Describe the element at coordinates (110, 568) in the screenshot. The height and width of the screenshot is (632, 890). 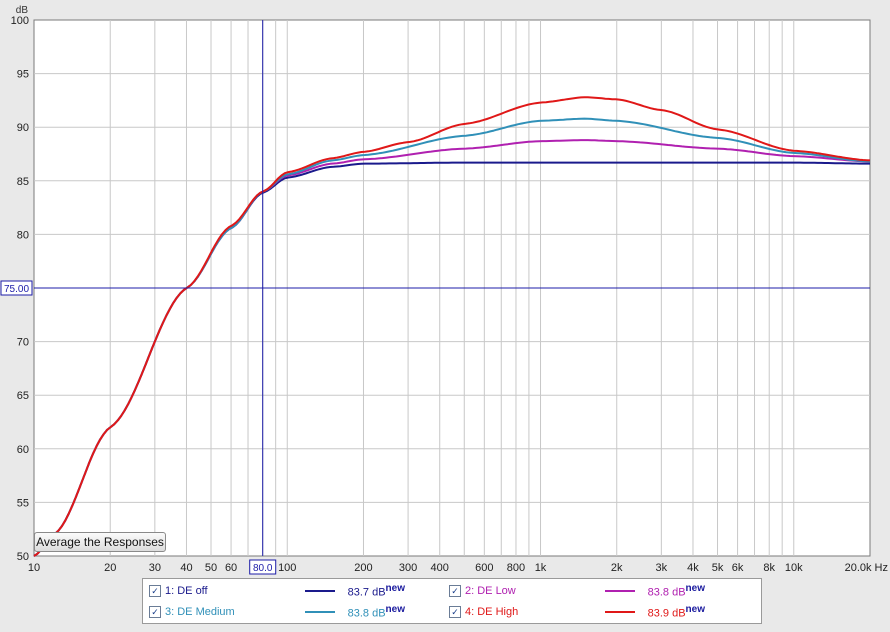
I see `x-tick-label: 20` at that location.